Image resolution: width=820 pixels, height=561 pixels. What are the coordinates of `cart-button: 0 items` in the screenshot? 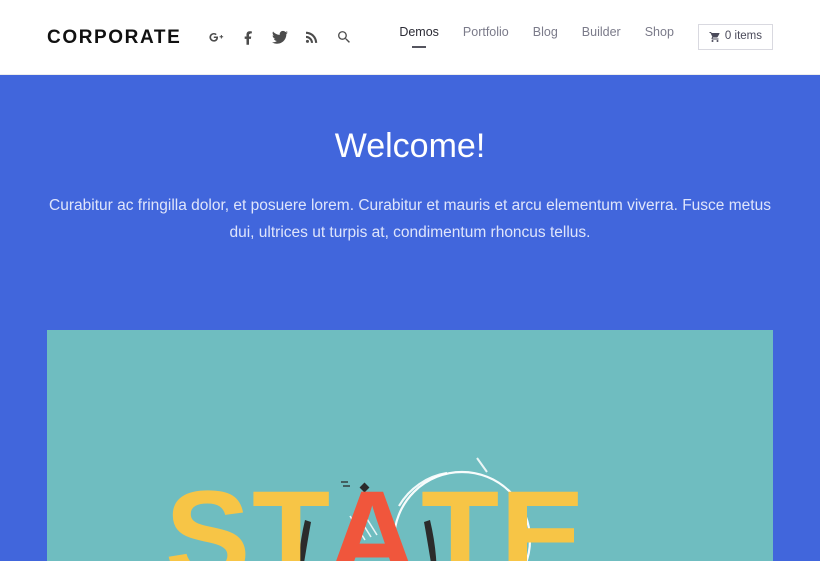 It's located at (735, 37).